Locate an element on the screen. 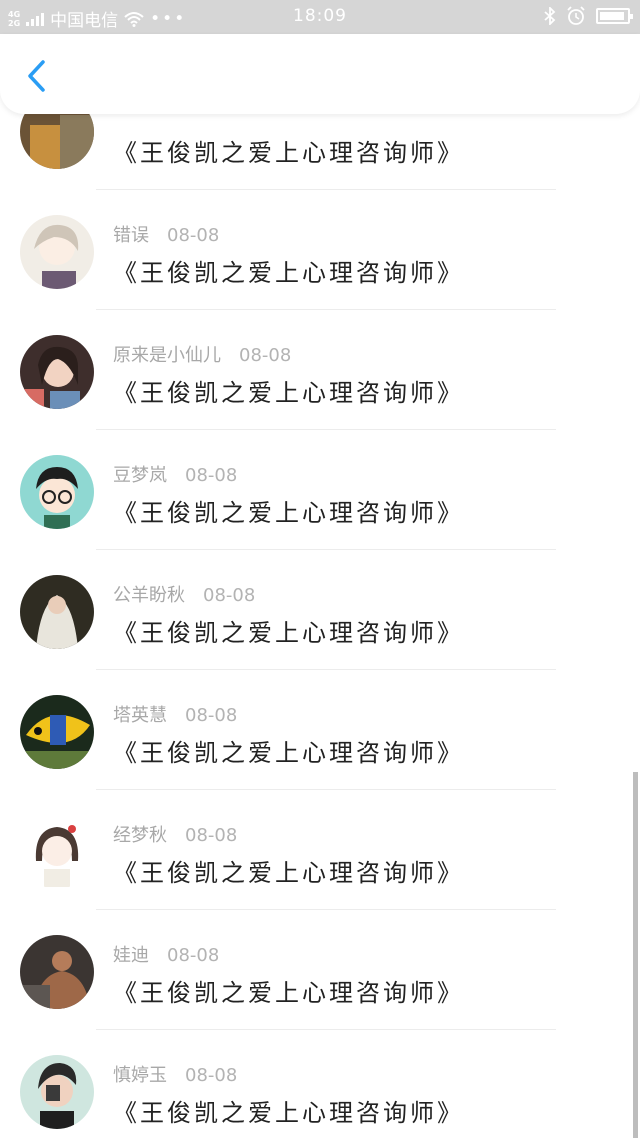 The width and height of the screenshot is (640, 1138). list-item: 《王俊凯之爱上心理咨询师》 is located at coordinates (320, 152).